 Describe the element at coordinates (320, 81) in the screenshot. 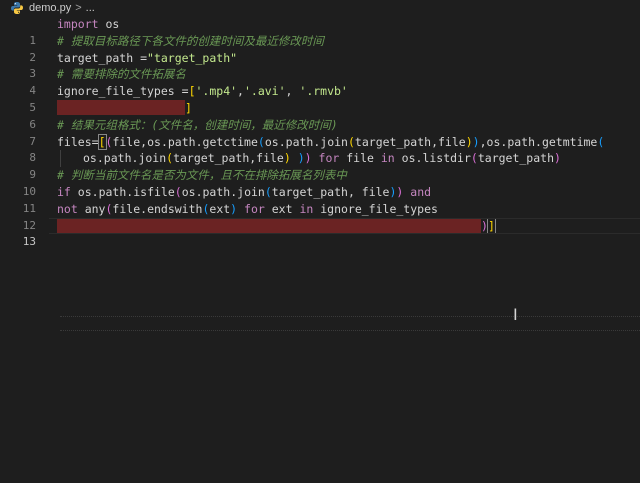

I see `code-line-4: 4 # 需要排除的文件拓展名` at that location.